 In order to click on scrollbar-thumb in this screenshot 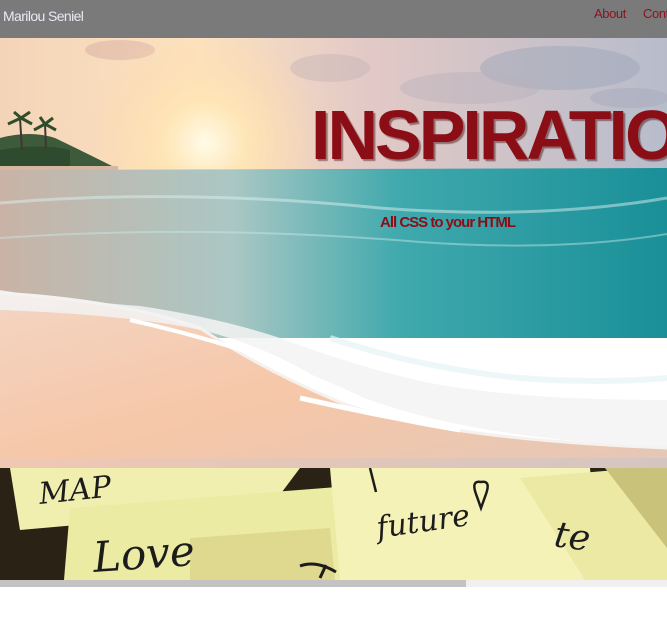, I will do `click(233, 583)`.